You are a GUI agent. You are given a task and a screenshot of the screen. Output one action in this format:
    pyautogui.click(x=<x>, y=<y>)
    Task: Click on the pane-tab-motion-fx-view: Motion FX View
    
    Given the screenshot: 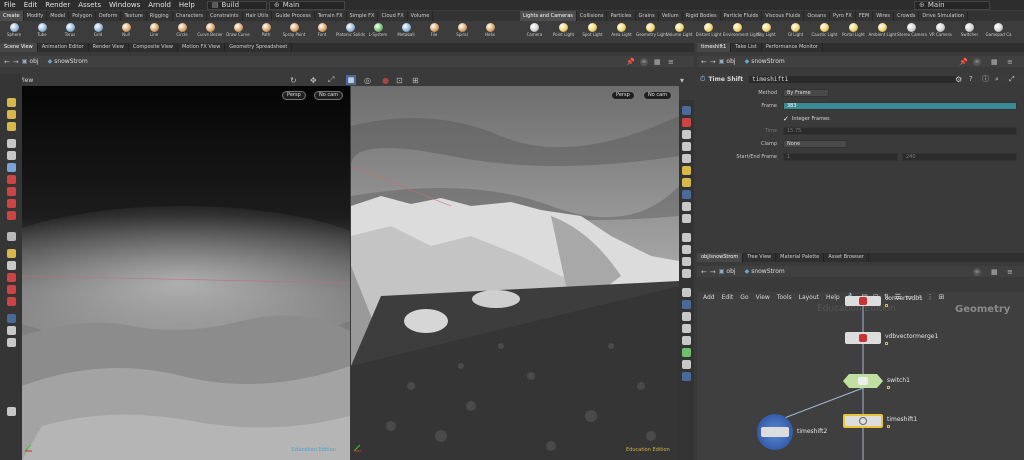 What is the action you would take?
    pyautogui.click(x=202, y=47)
    